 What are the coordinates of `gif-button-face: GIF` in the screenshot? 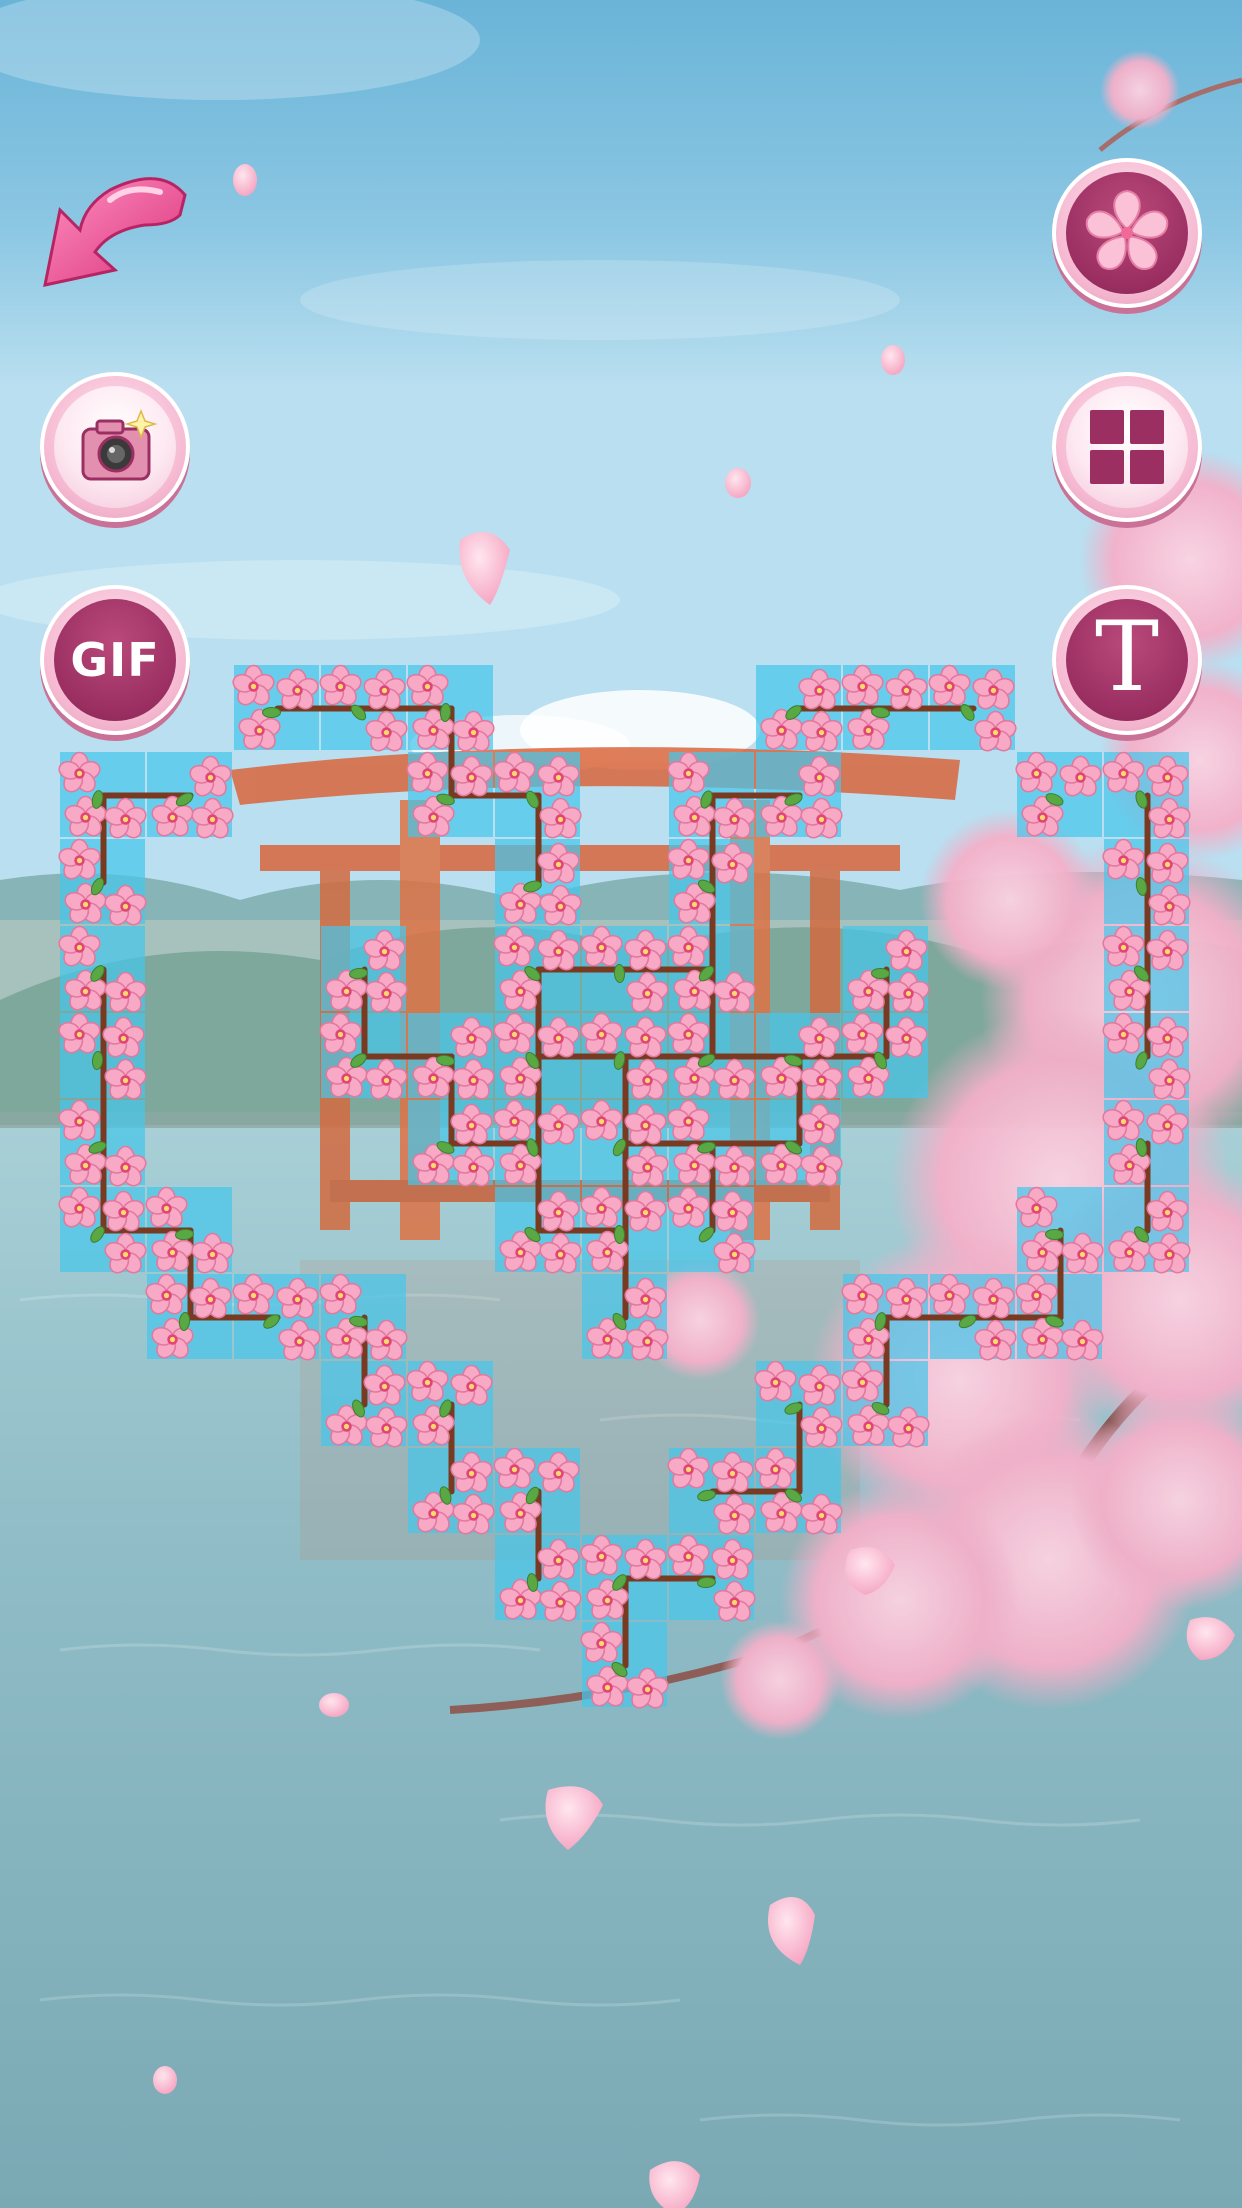 It's located at (115, 660).